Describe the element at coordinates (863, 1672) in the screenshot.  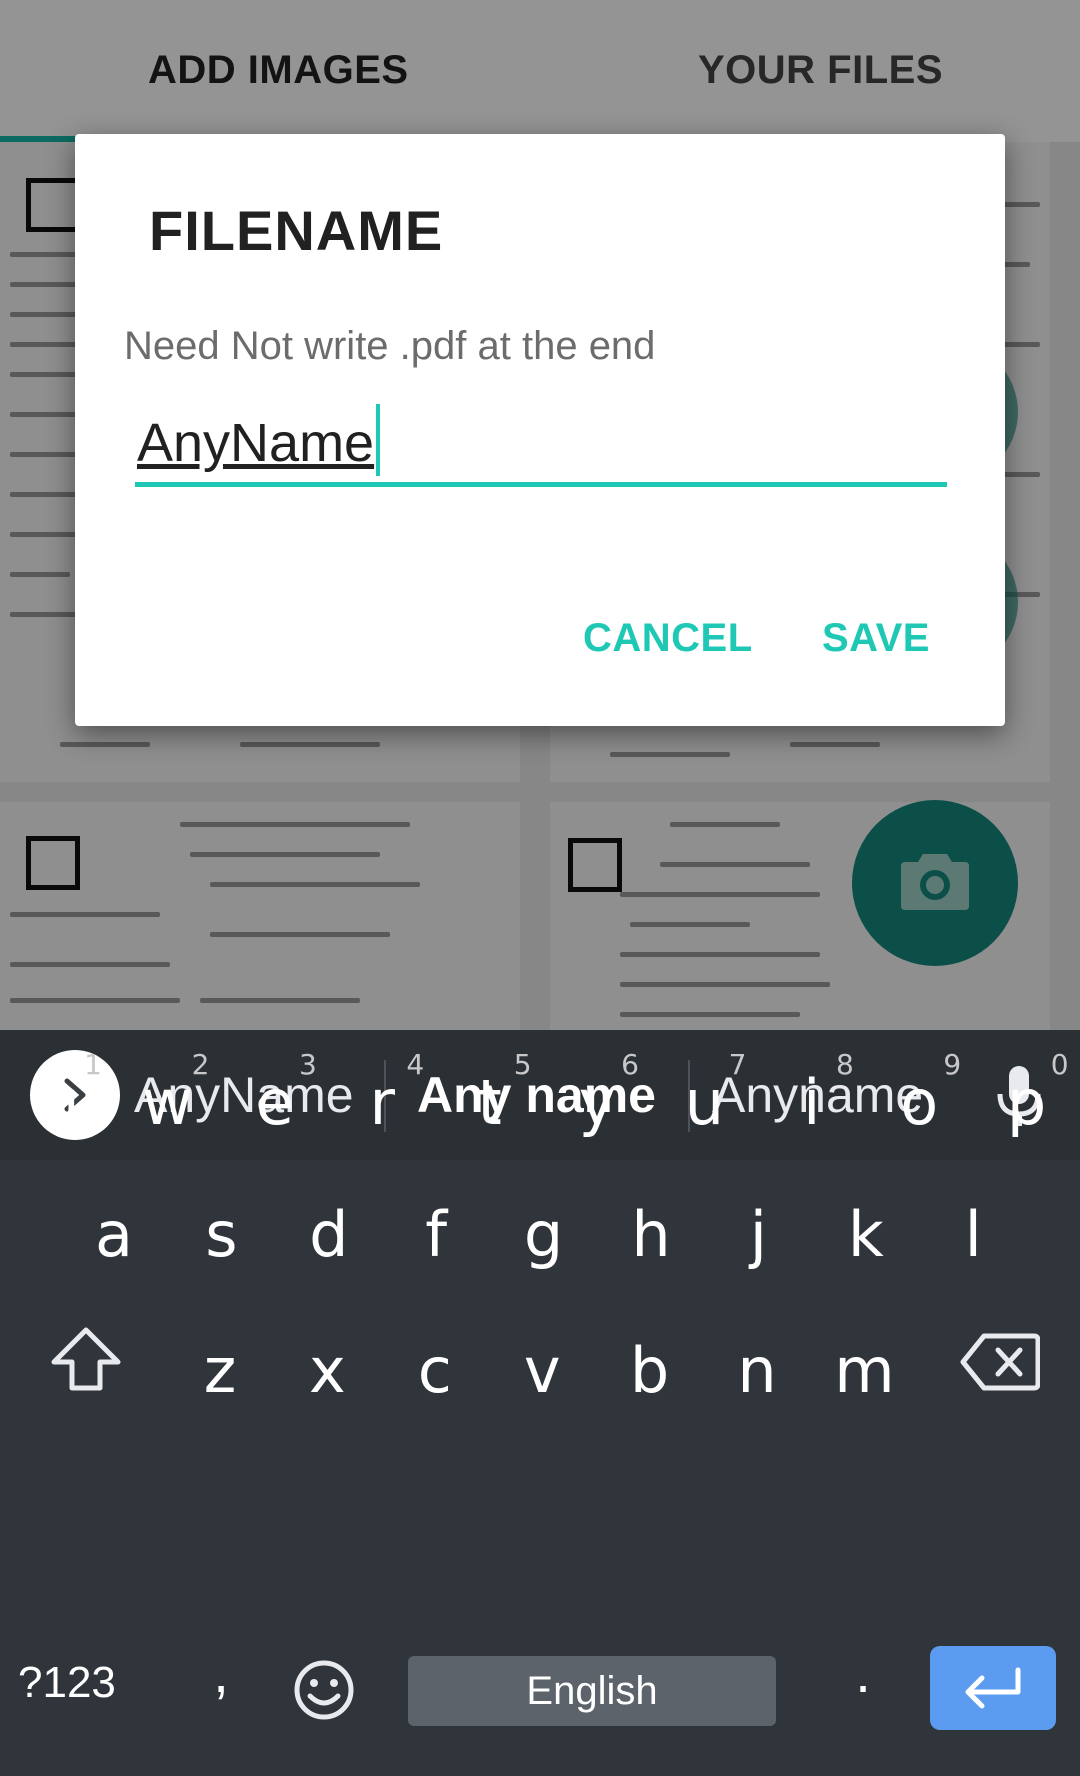
I see `period-key: .` at that location.